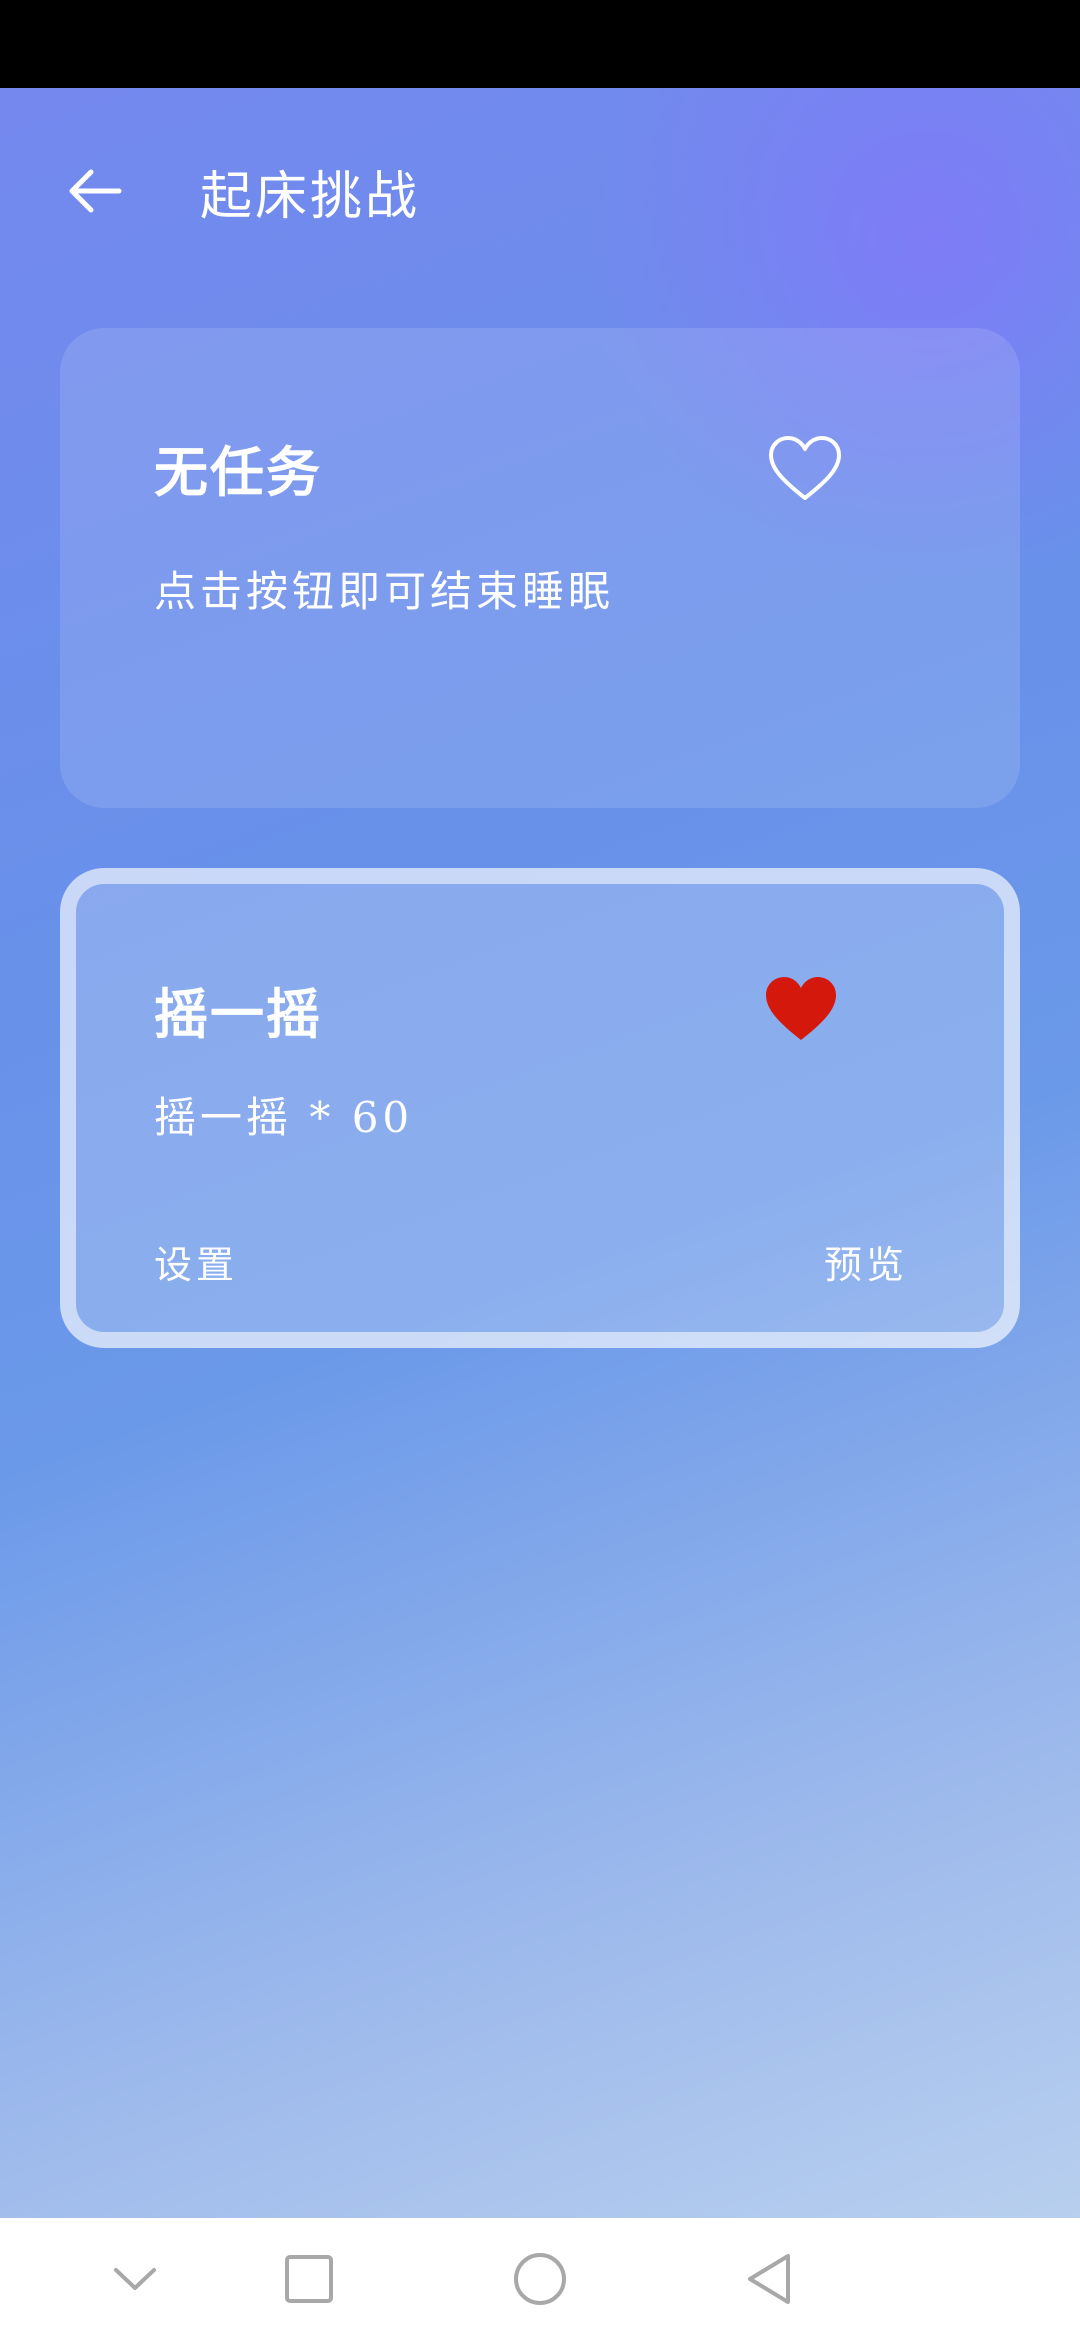  What do you see at coordinates (238, 1014) in the screenshot?
I see `card-title: 摇一摇` at bounding box center [238, 1014].